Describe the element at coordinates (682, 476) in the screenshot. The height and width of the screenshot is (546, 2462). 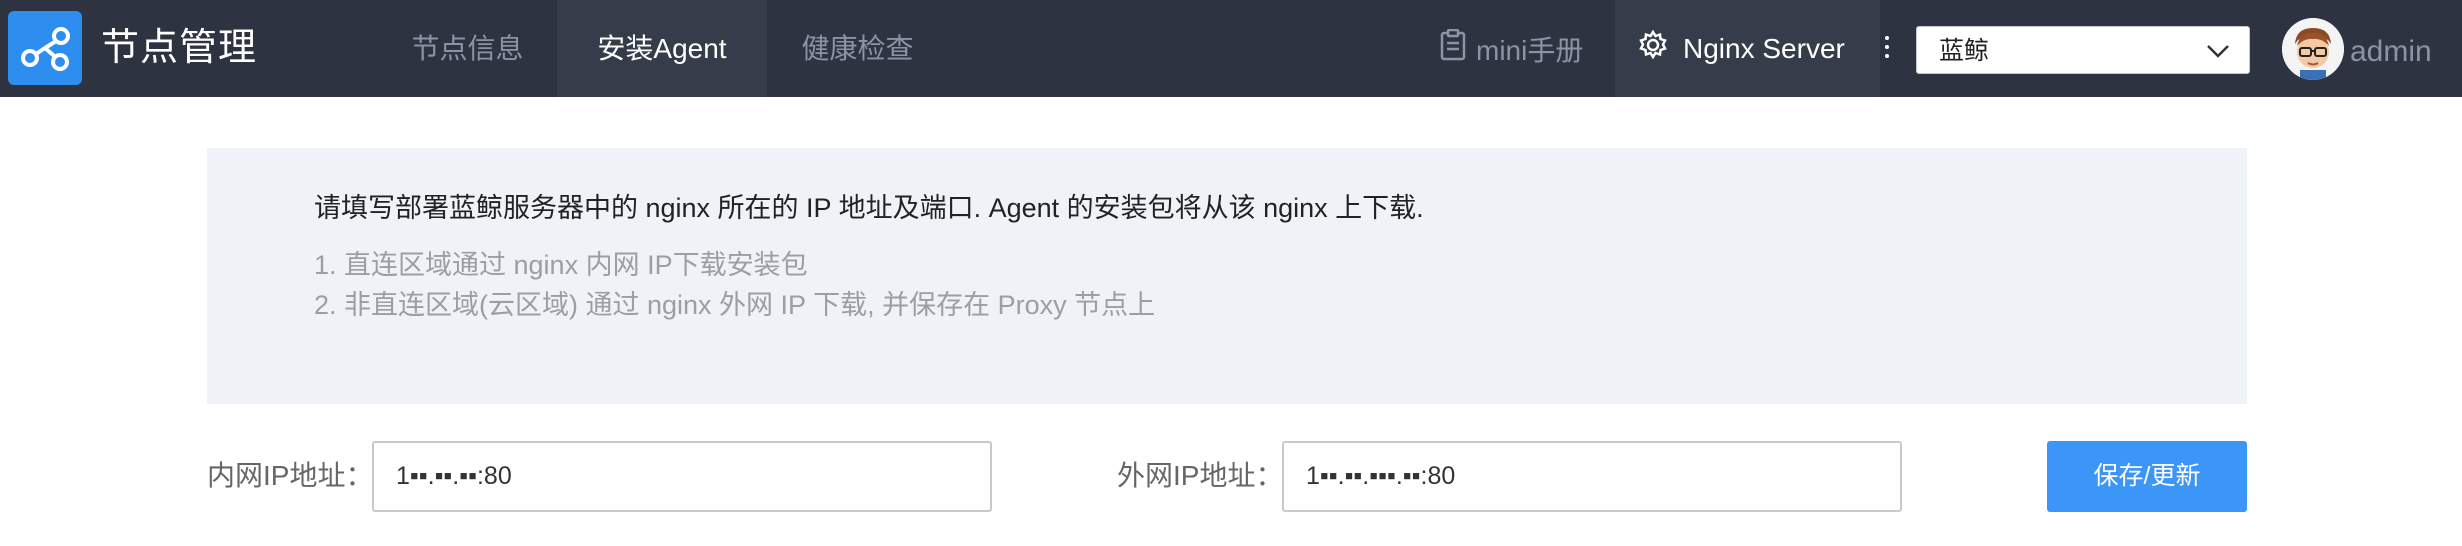
I see `inner-ip-input` at that location.